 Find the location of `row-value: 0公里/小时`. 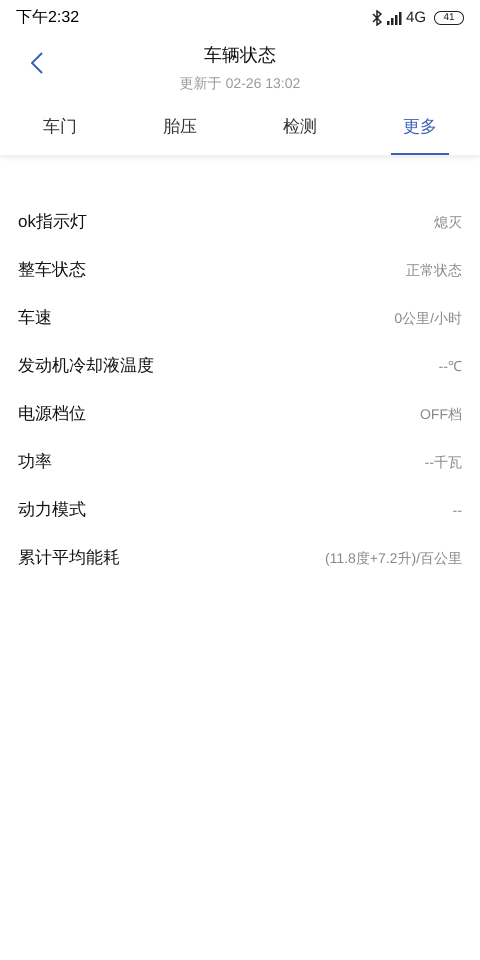

row-value: 0公里/小时 is located at coordinates (428, 318).